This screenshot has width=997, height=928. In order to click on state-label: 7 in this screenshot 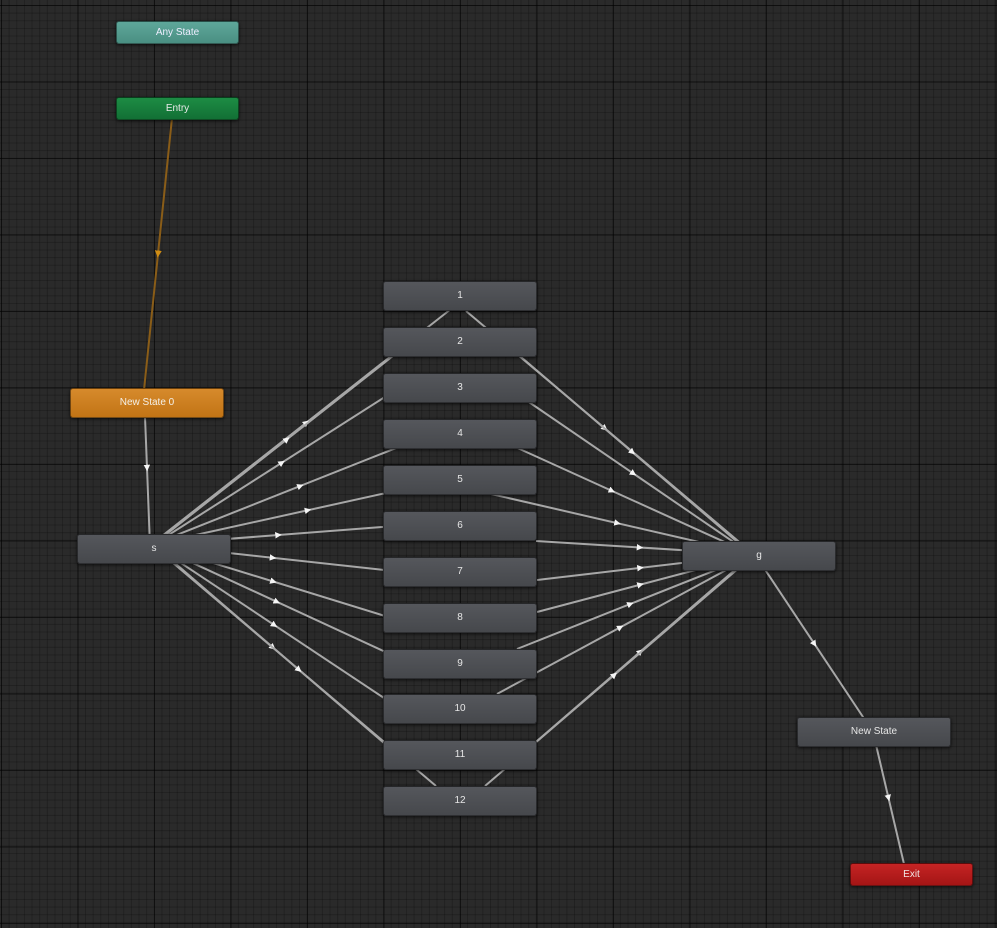, I will do `click(460, 571)`.